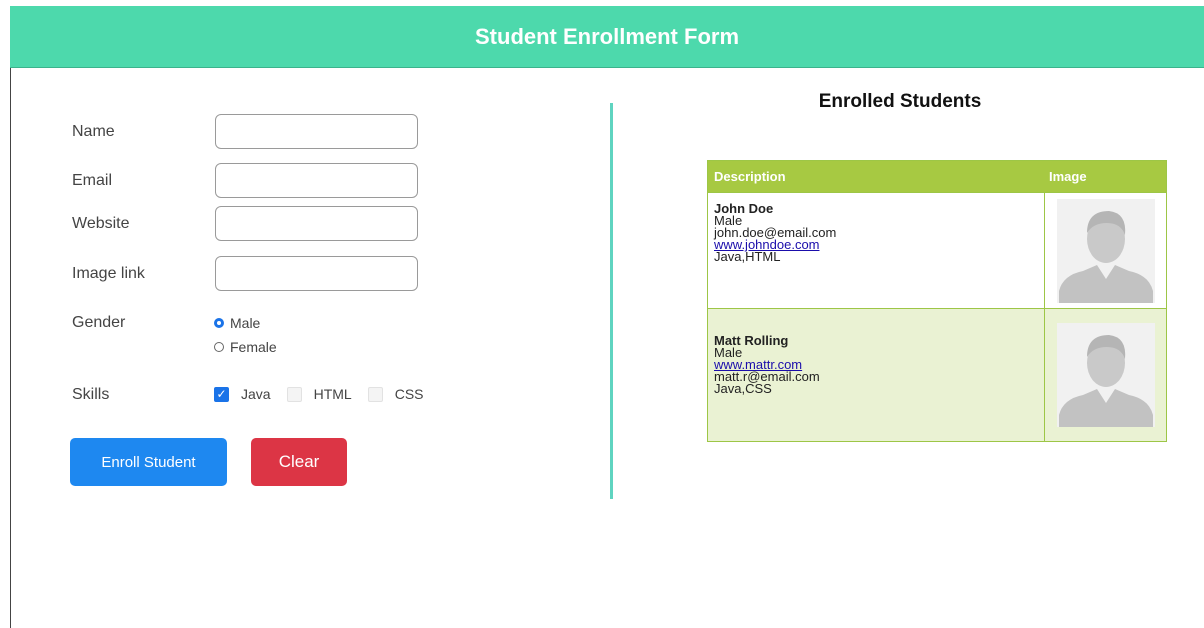 This screenshot has height=628, width=1204. What do you see at coordinates (611, 301) in the screenshot?
I see `section-divider` at bounding box center [611, 301].